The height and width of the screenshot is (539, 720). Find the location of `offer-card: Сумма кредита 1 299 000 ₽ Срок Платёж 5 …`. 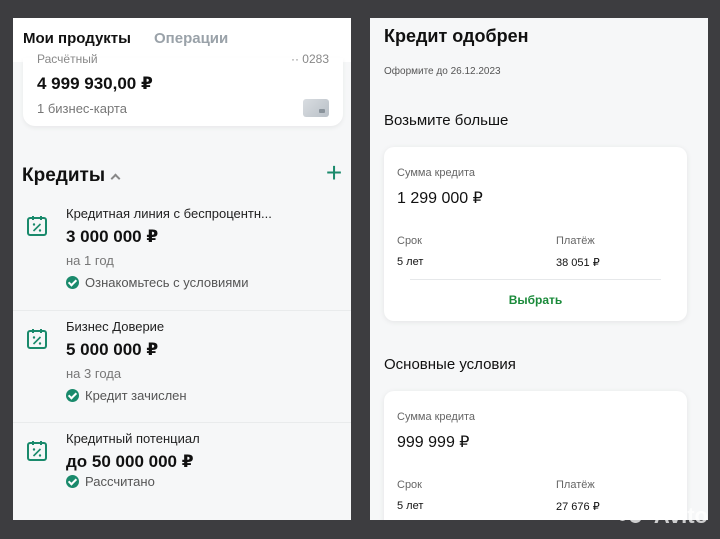

offer-card: Сумма кредита 1 299 000 ₽ Срок Платёж 5 … is located at coordinates (535, 234).